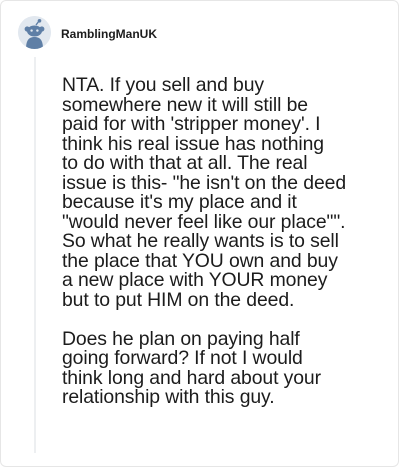 The width and height of the screenshot is (400, 468). Describe the element at coordinates (109, 34) in the screenshot. I see `comment-username: RamblingManUK` at that location.